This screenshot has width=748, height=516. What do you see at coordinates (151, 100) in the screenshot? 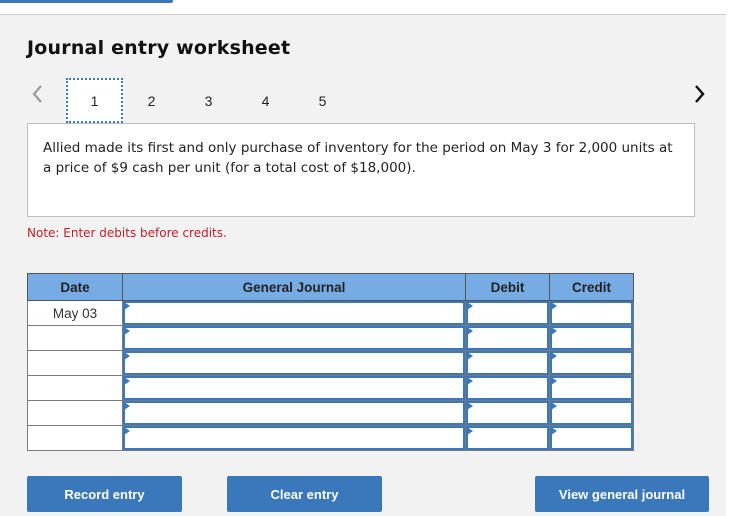
I see `tab-2: 2` at bounding box center [151, 100].